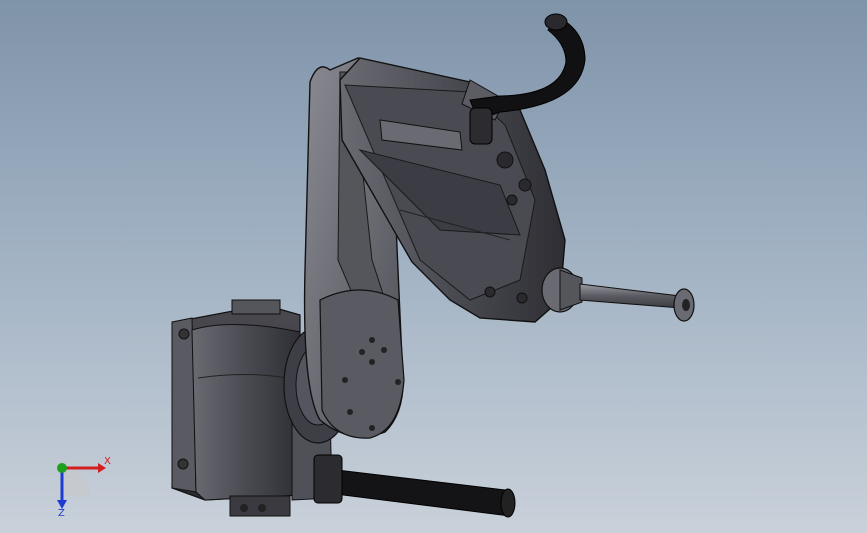 The height and width of the screenshot is (533, 867). Describe the element at coordinates (618, 294) in the screenshot. I see `wrist-tool-shaft` at that location.